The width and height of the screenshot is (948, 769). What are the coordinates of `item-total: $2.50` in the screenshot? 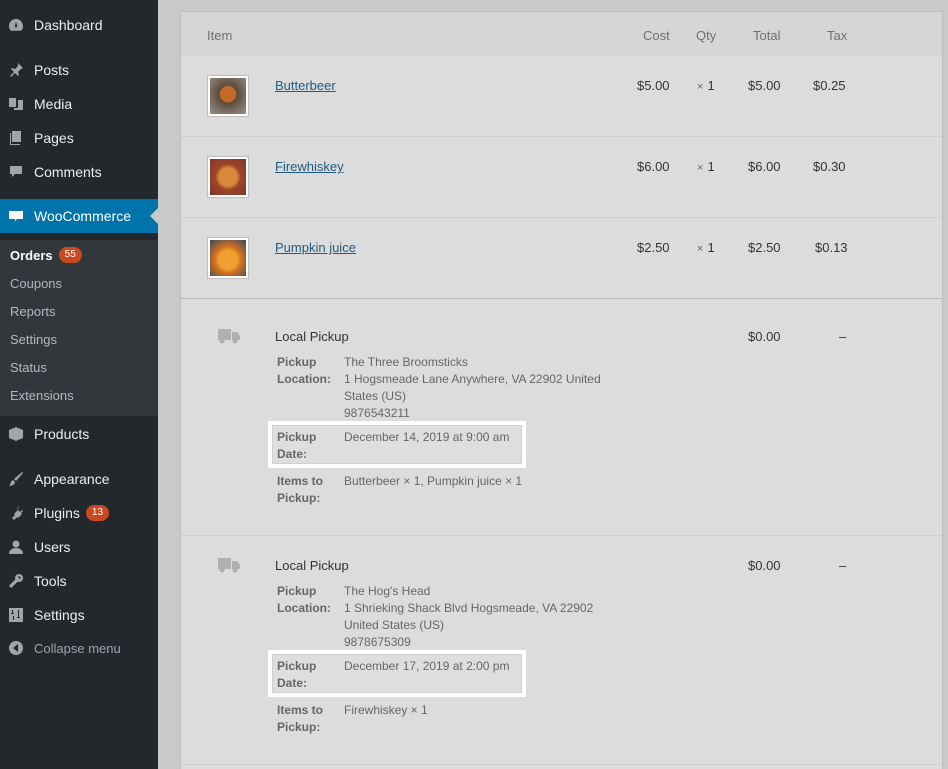 It's located at (764, 247).